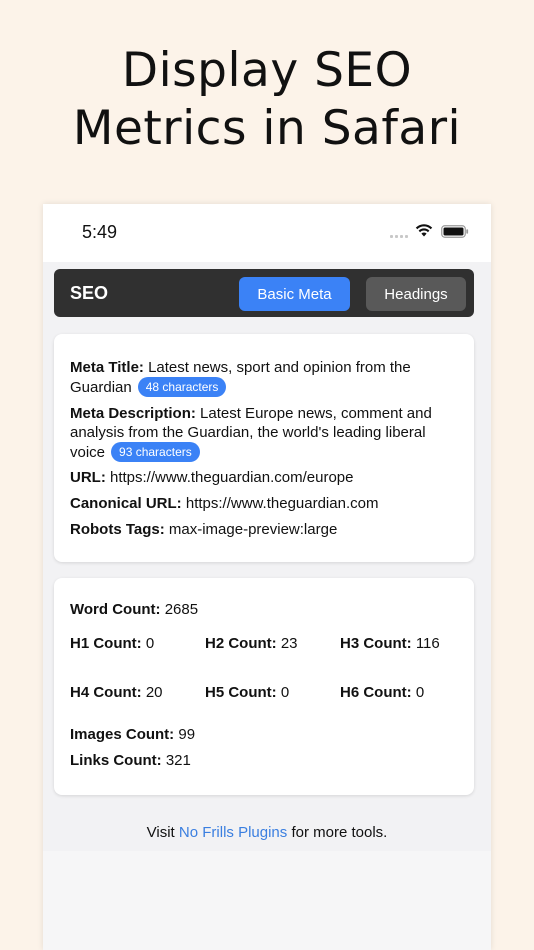 Image resolution: width=534 pixels, height=950 pixels. I want to click on images-count-label: Images Count:, so click(122, 734).